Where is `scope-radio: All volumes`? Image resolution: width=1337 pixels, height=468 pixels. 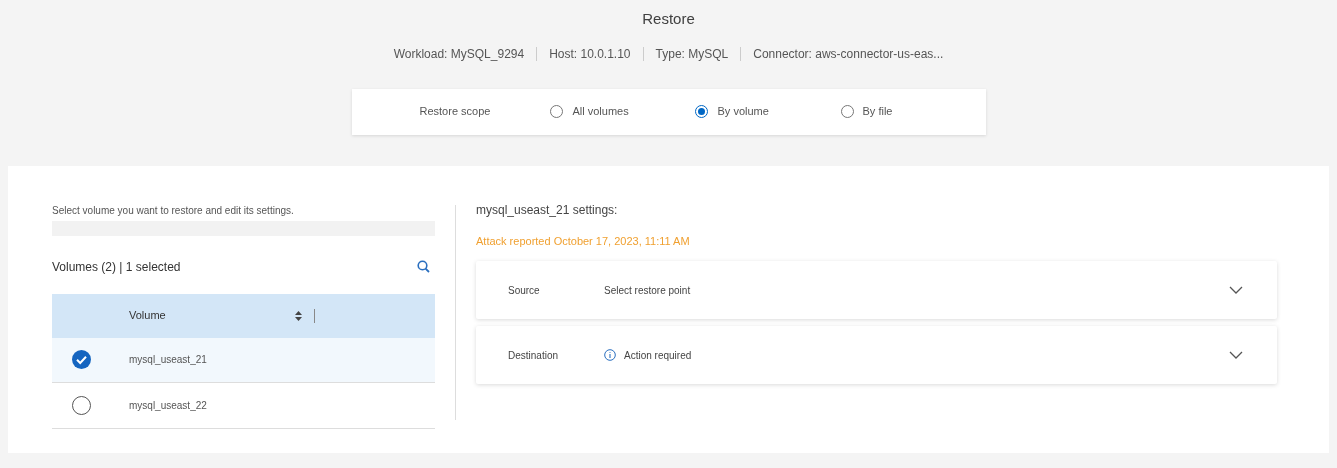 scope-radio: All volumes is located at coordinates (623, 111).